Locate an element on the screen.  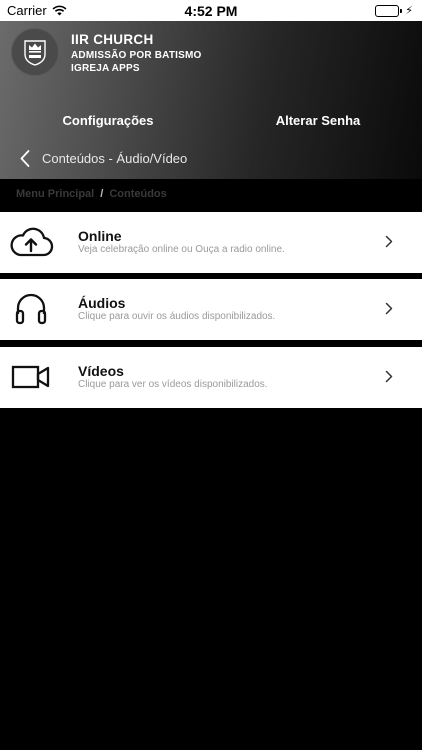
org-name: IIR CHURCH is located at coordinates (112, 39).